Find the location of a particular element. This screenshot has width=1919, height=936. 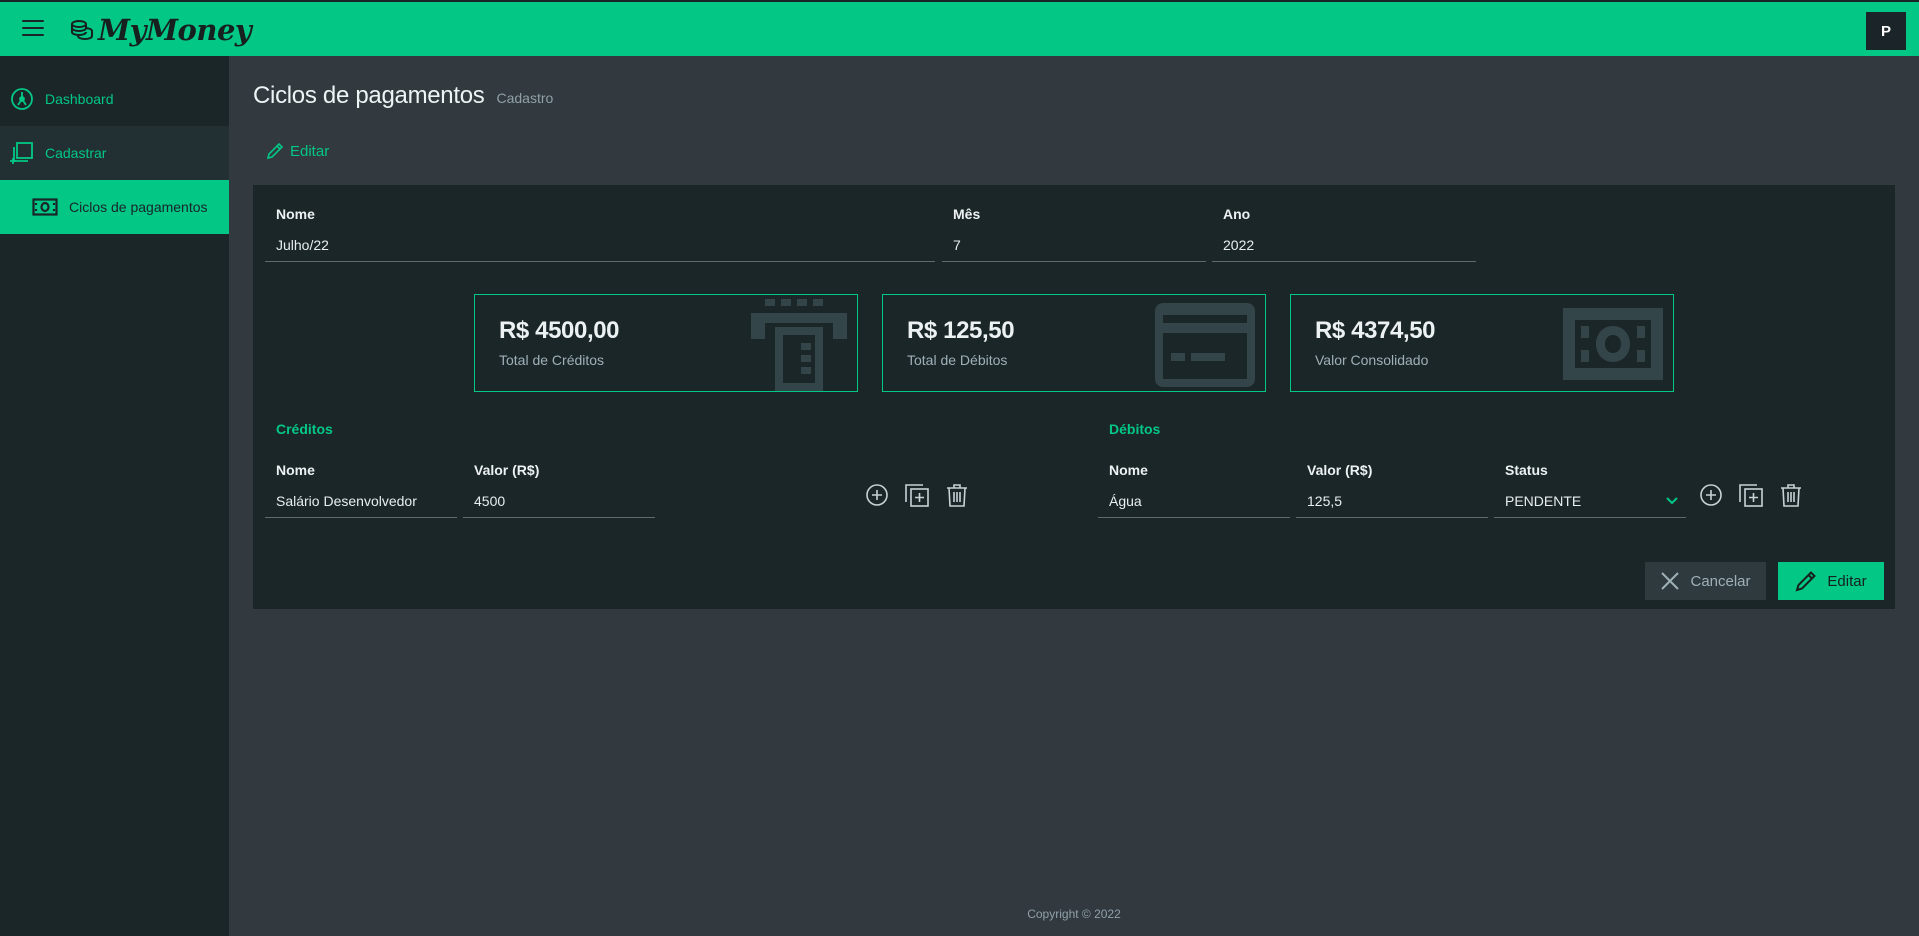

credits-section-title: Créditos is located at coordinates (304, 429).